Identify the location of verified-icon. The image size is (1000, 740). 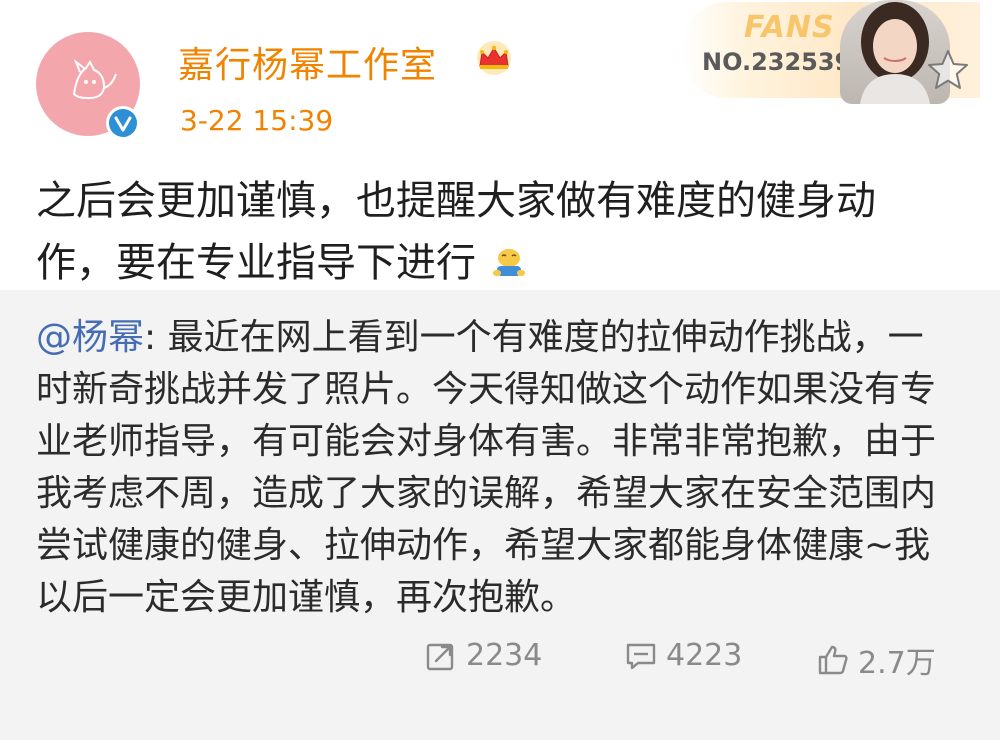
(123, 123).